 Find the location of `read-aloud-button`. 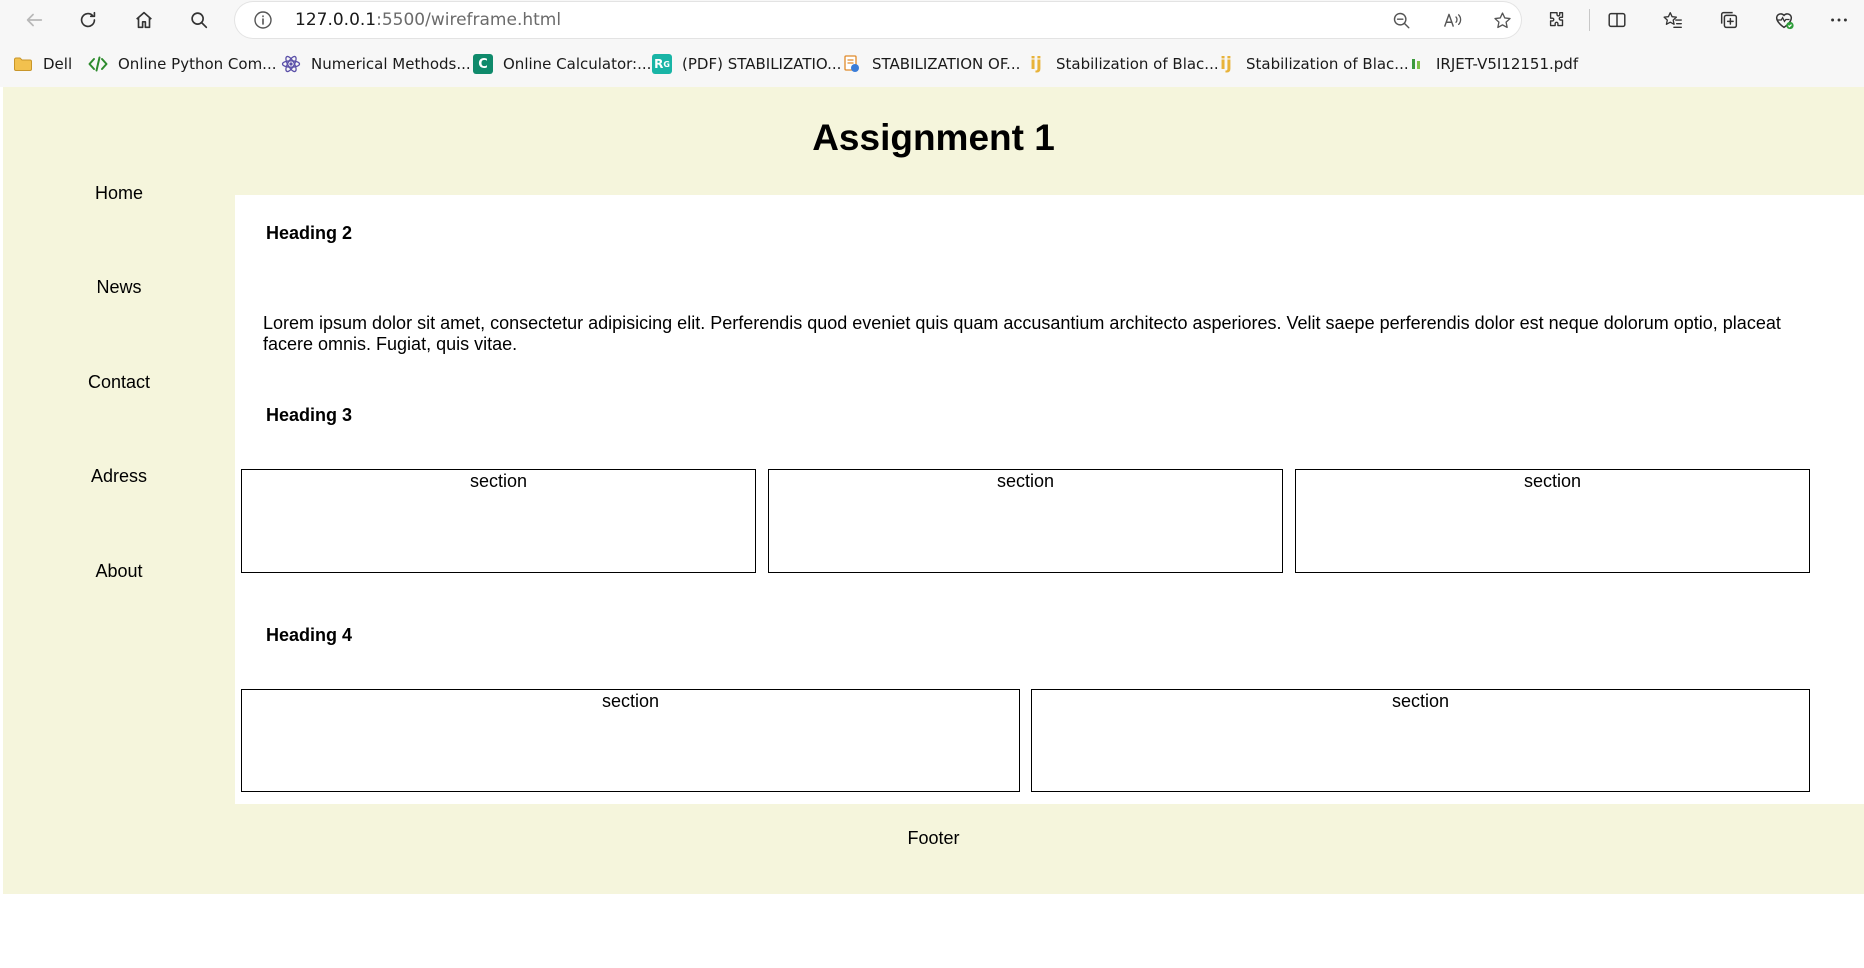

read-aloud-button is located at coordinates (1452, 20).